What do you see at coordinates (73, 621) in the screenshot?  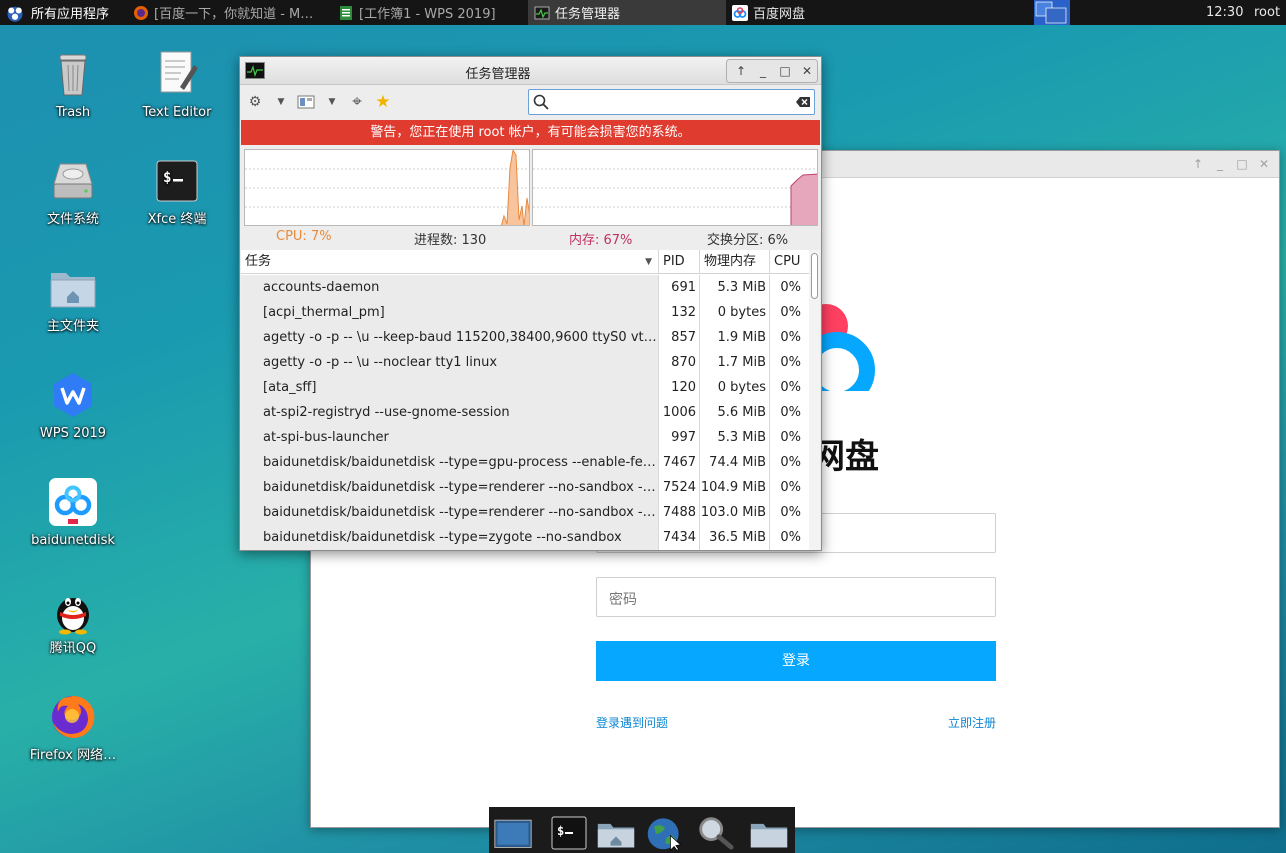 I see `desktop-icon-qq: 腾讯QQ` at bounding box center [73, 621].